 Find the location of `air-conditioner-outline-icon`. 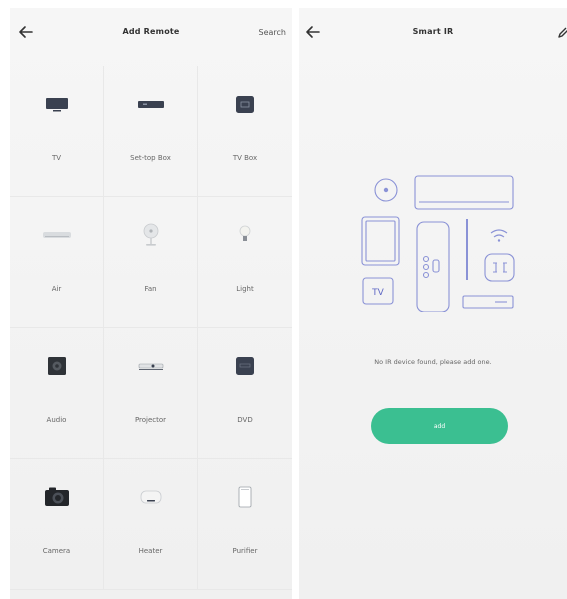

air-conditioner-outline-icon is located at coordinates (464, 192).